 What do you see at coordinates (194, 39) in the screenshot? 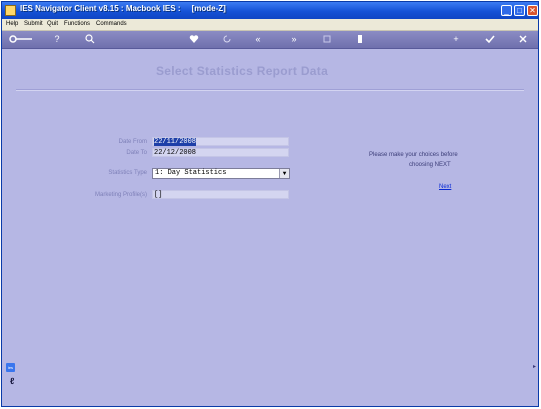
I see `heart-icon` at bounding box center [194, 39].